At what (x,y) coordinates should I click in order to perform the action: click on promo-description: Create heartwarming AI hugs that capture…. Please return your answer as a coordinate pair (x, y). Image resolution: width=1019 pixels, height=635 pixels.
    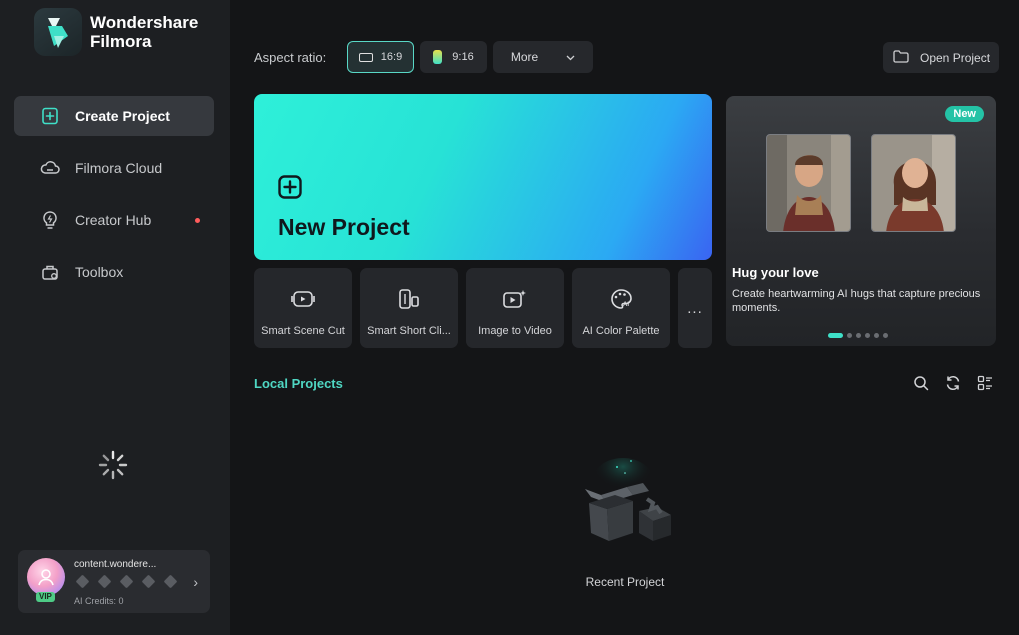
    Looking at the image, I should click on (856, 300).